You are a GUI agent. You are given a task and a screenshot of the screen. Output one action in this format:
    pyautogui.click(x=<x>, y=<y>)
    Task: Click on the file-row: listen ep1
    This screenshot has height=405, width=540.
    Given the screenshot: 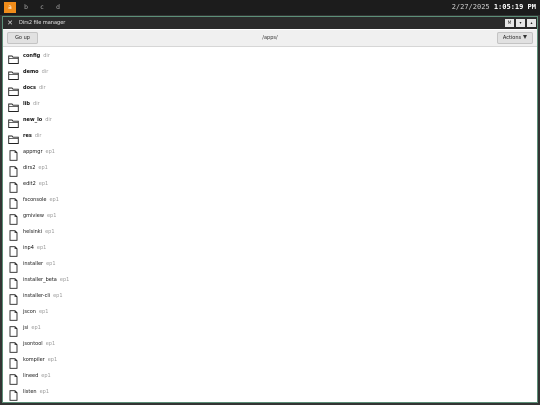 What is the action you would take?
    pyautogui.click(x=270, y=392)
    